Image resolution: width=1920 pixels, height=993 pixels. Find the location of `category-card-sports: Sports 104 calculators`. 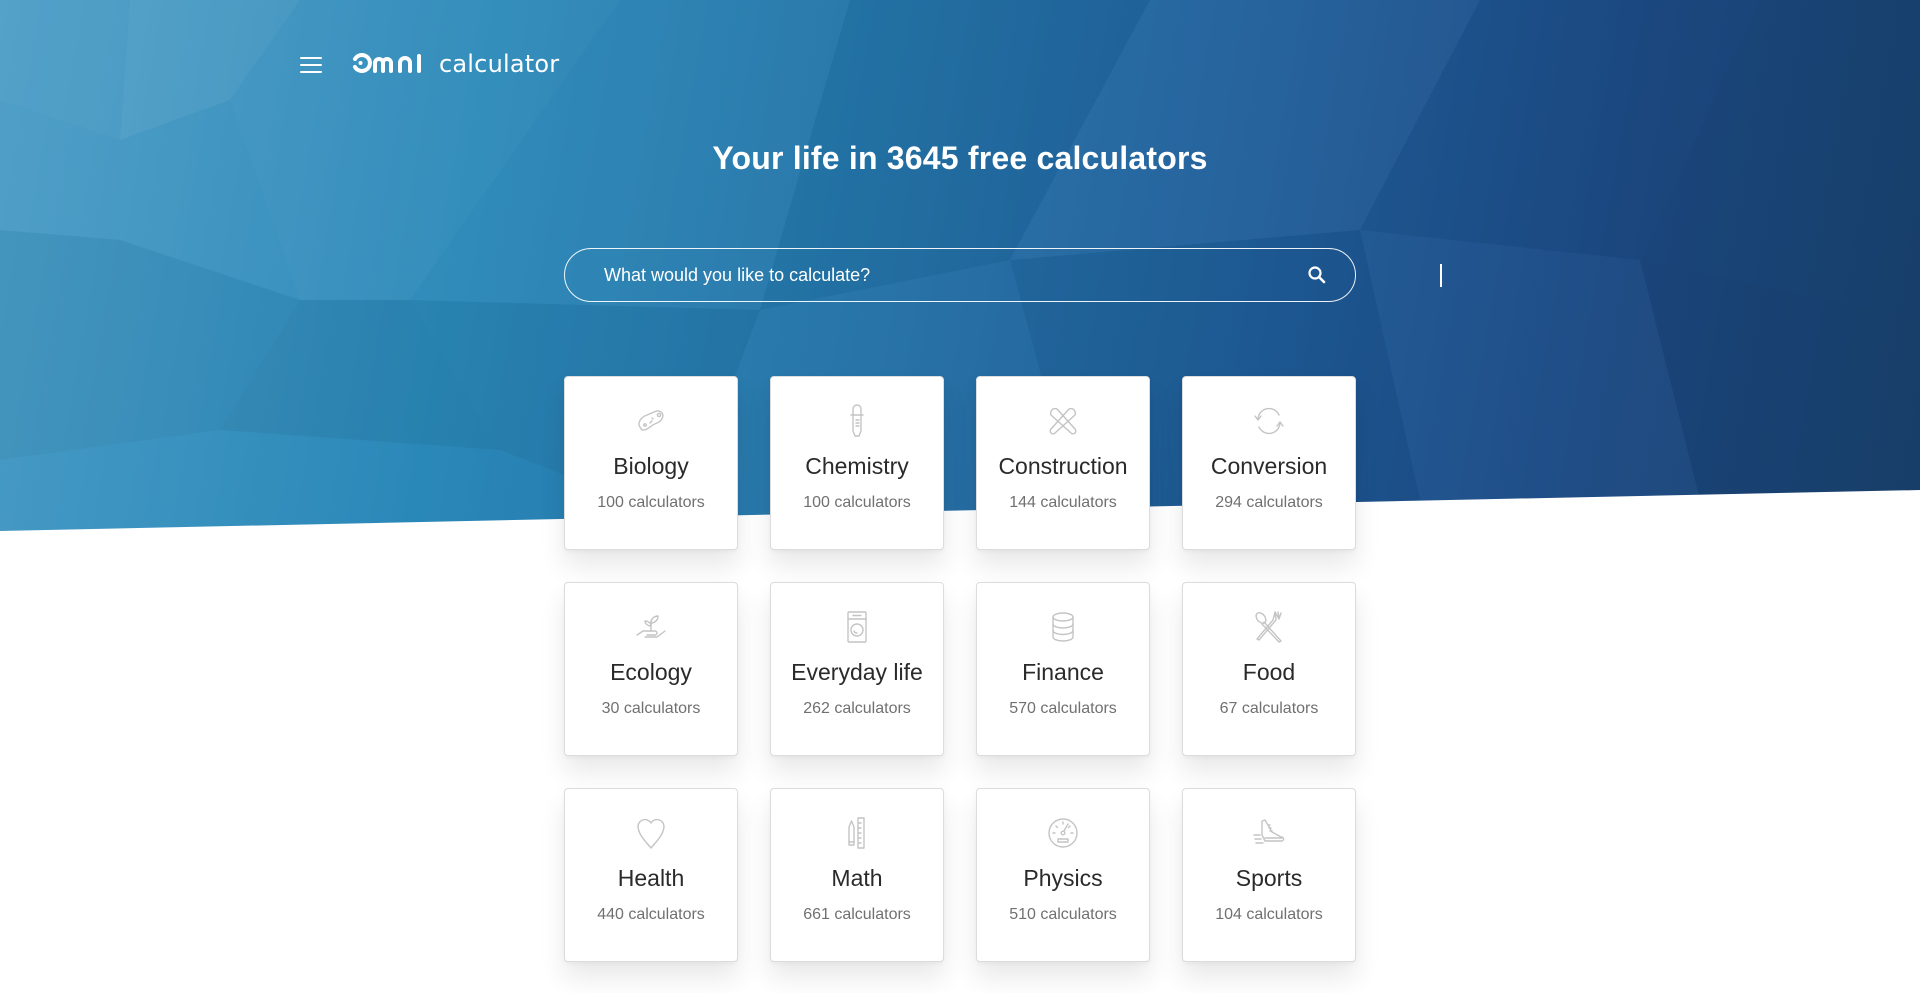

category-card-sports: Sports 104 calculators is located at coordinates (1269, 875).